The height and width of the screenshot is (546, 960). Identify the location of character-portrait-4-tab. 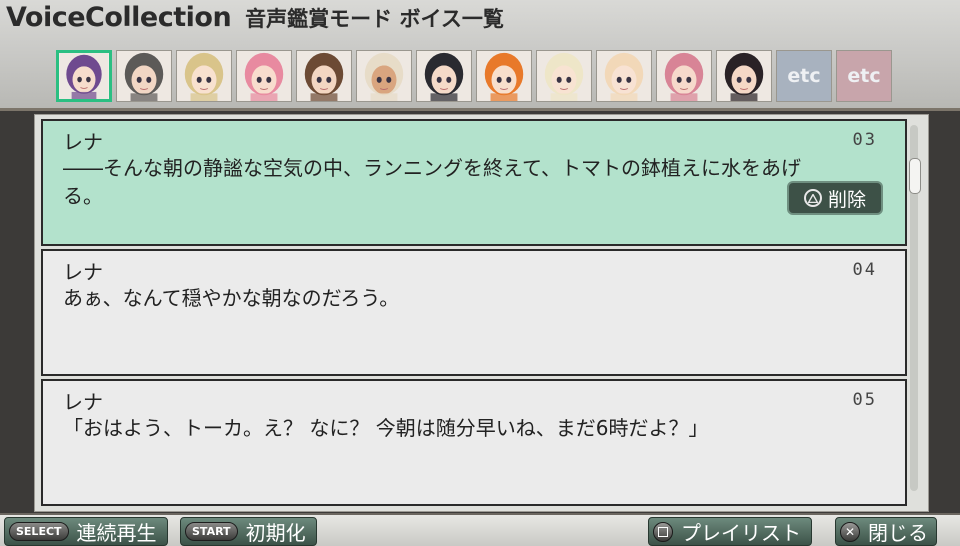
(264, 76).